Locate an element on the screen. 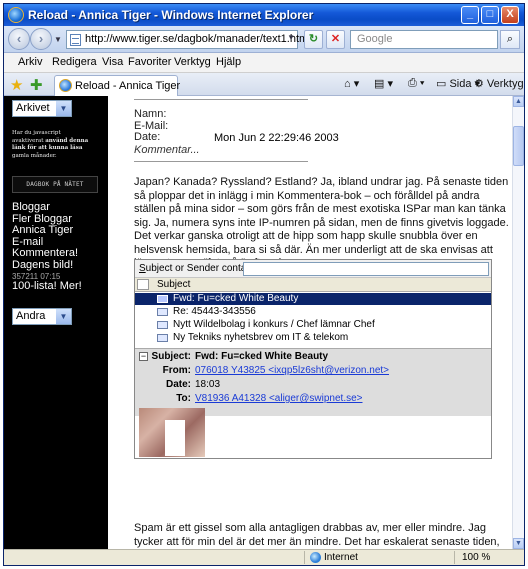  page-icon is located at coordinates (75, 40).